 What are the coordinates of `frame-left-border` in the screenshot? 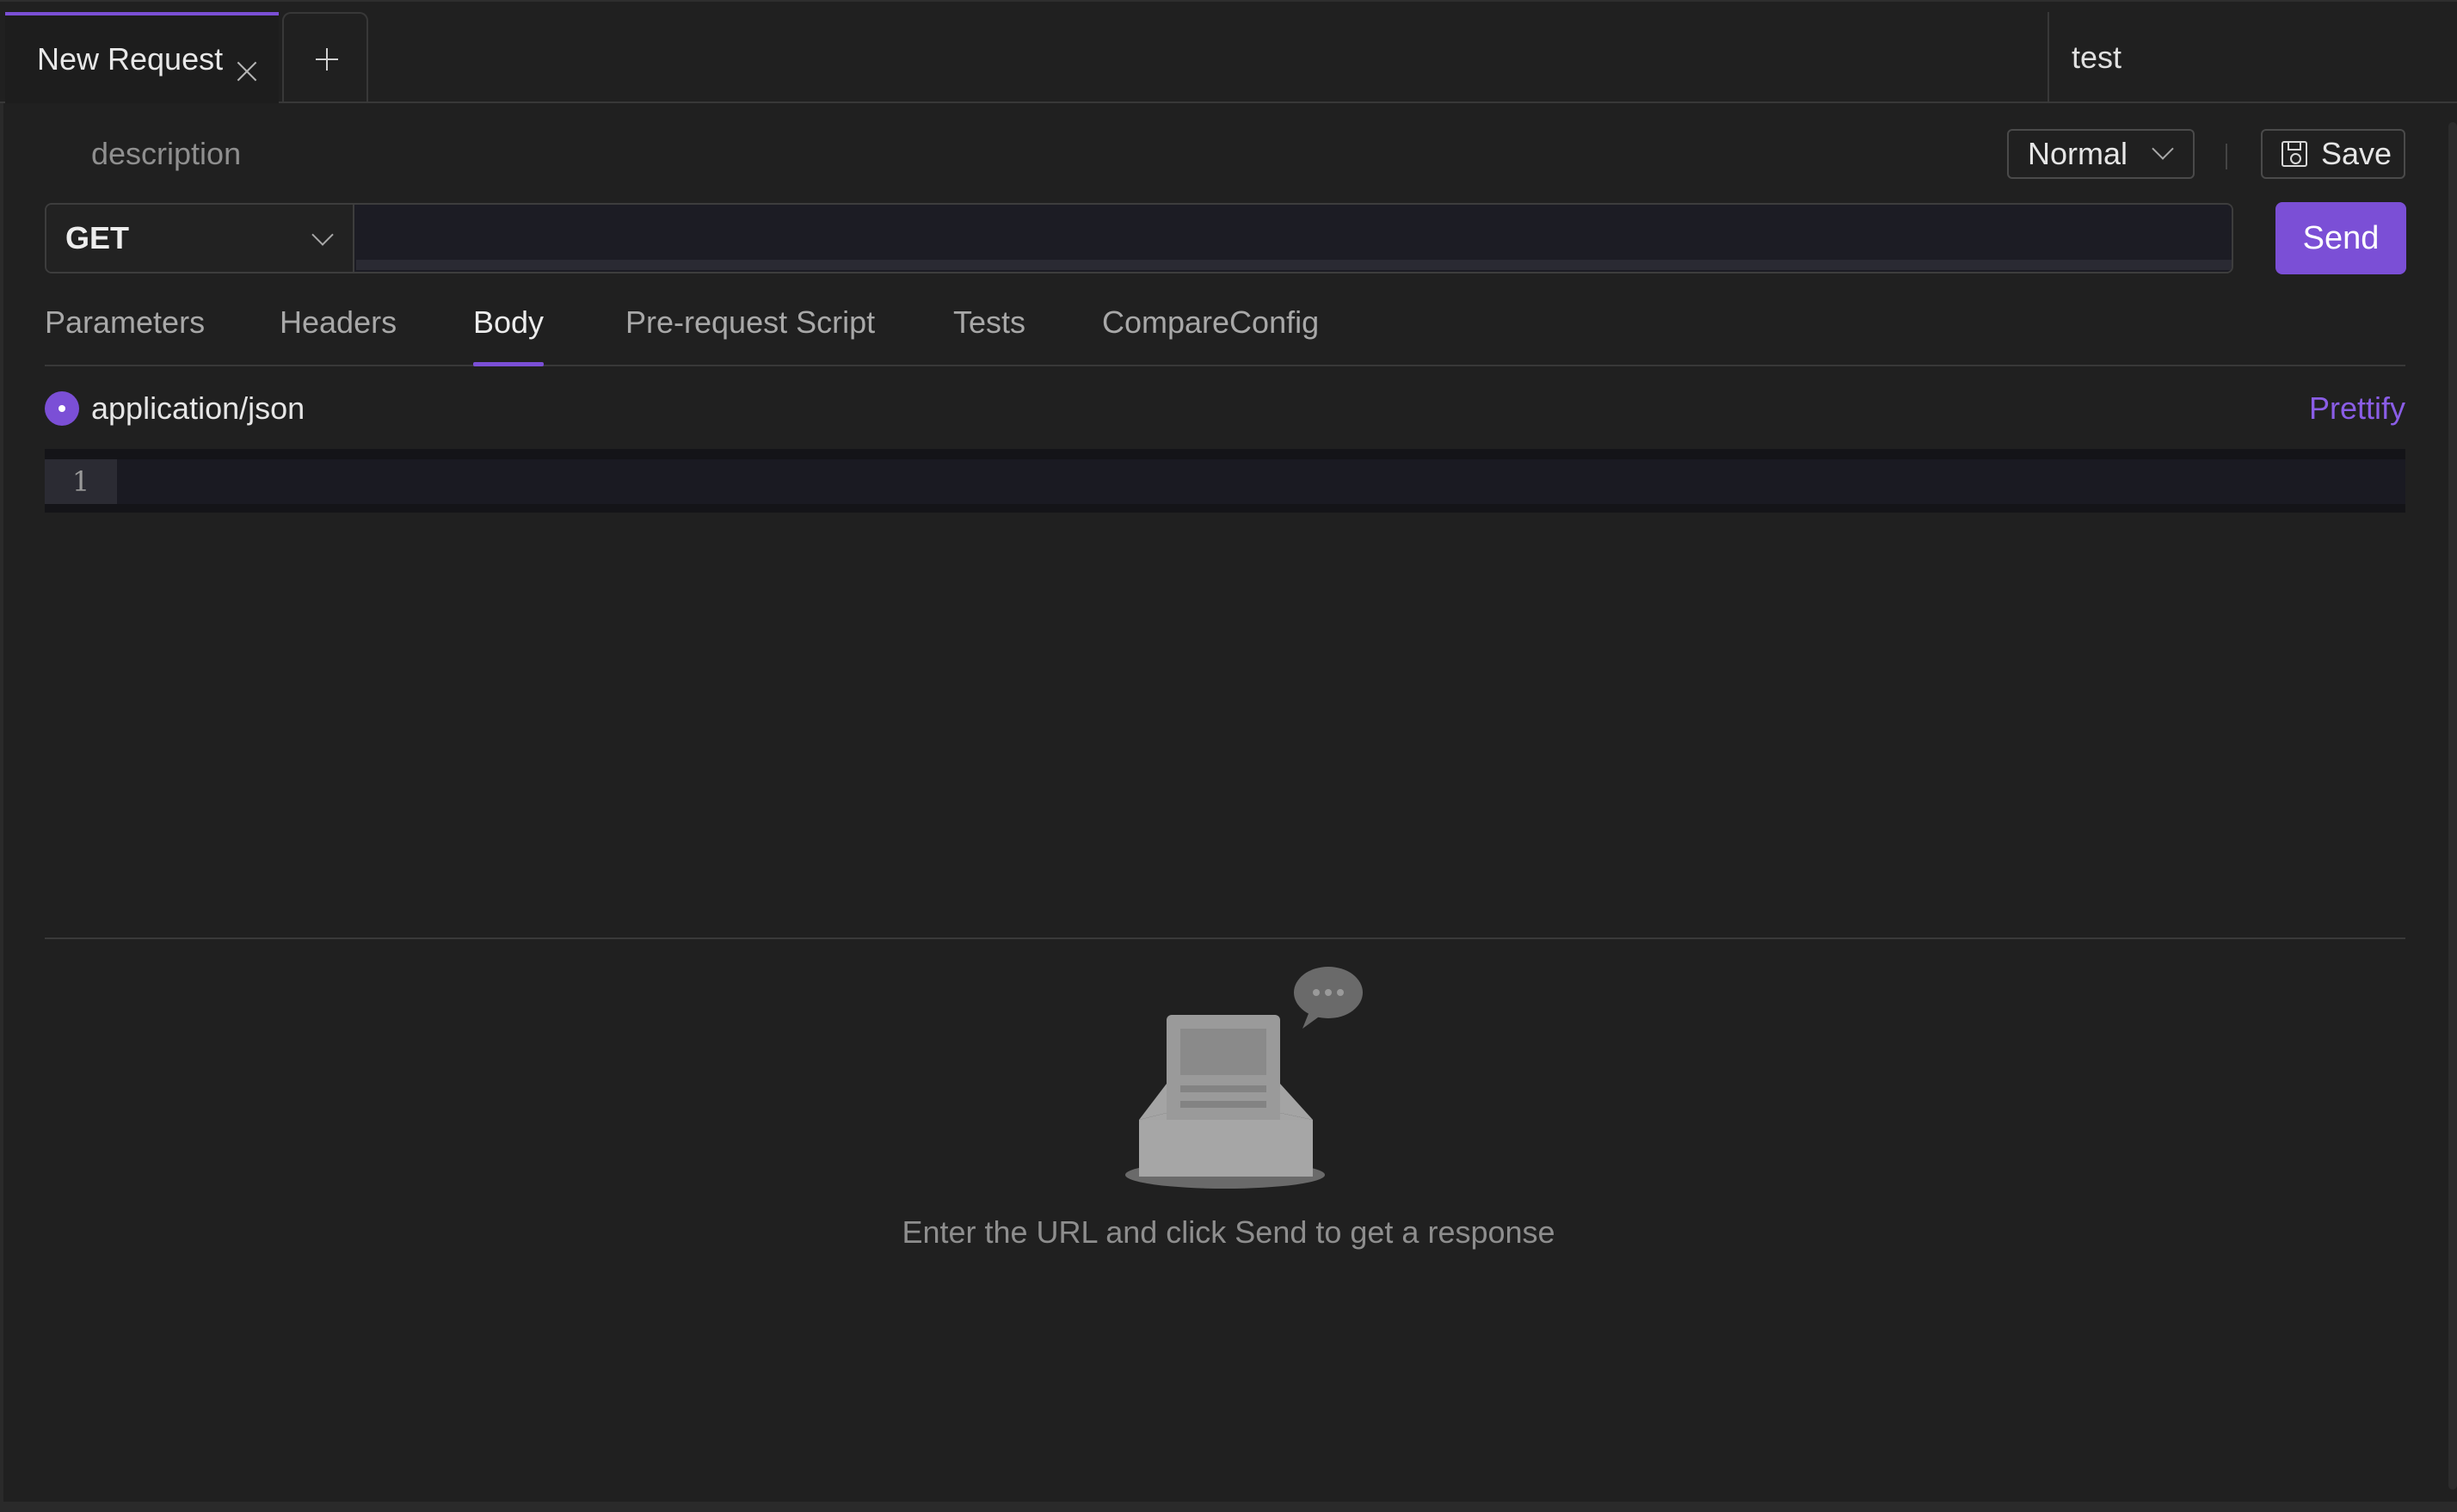 It's located at (1, 808).